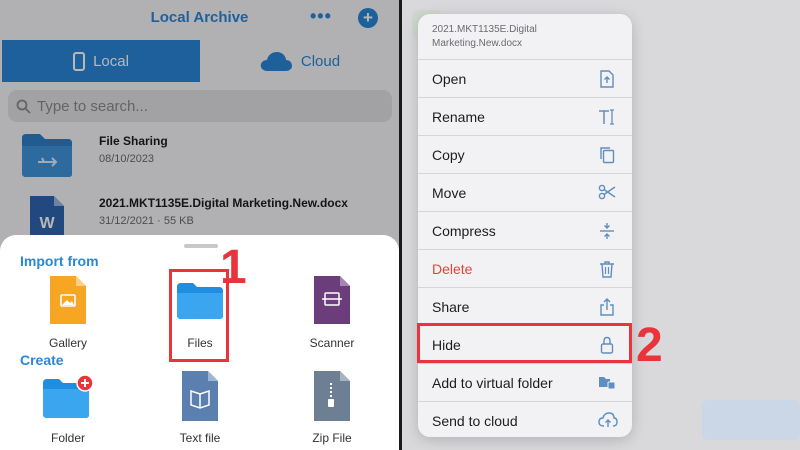 This screenshot has width=800, height=450. What do you see at coordinates (200, 396) in the screenshot?
I see `text-file-icon` at bounding box center [200, 396].